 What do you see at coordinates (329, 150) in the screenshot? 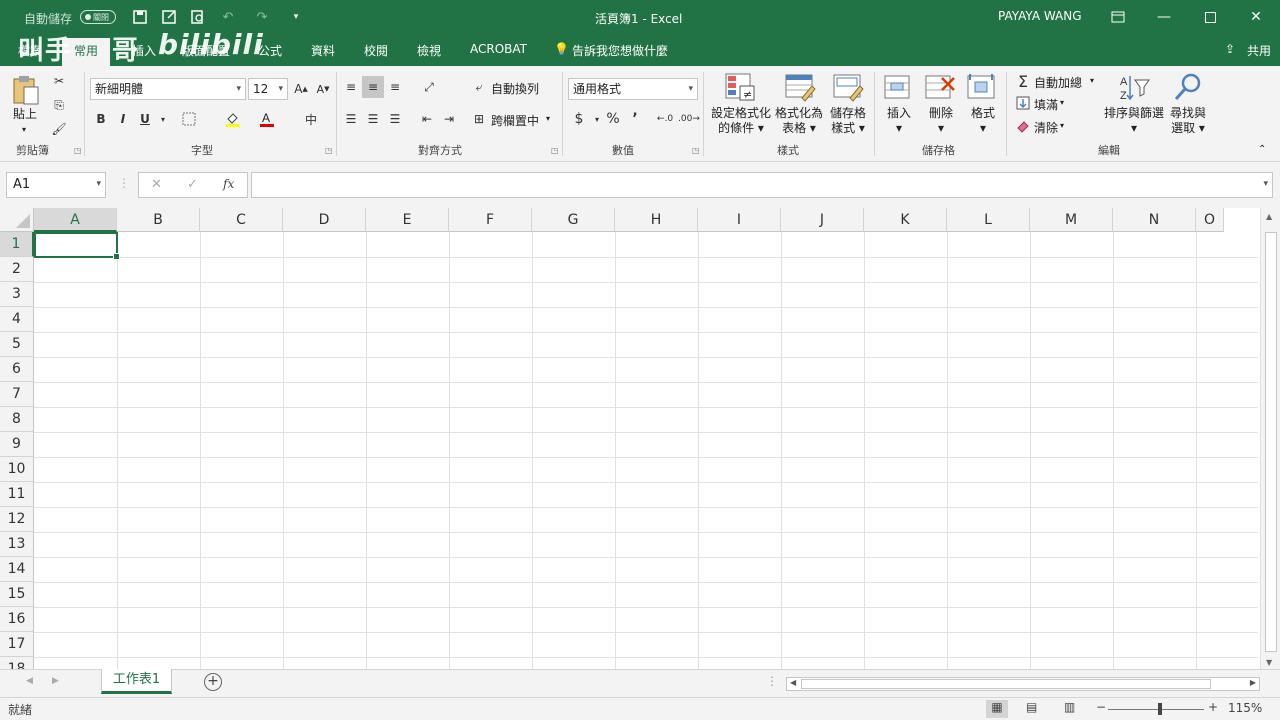
I see `font-launcher-icon: ◳` at bounding box center [329, 150].